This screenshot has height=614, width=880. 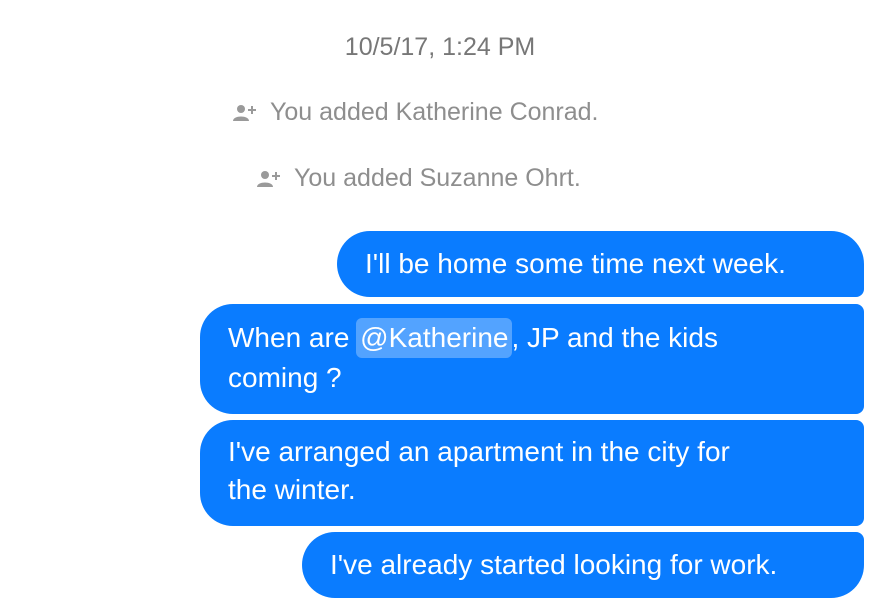 I want to click on message-text-line: When are @Katherine, JP and the kids, so click(x=532, y=338).